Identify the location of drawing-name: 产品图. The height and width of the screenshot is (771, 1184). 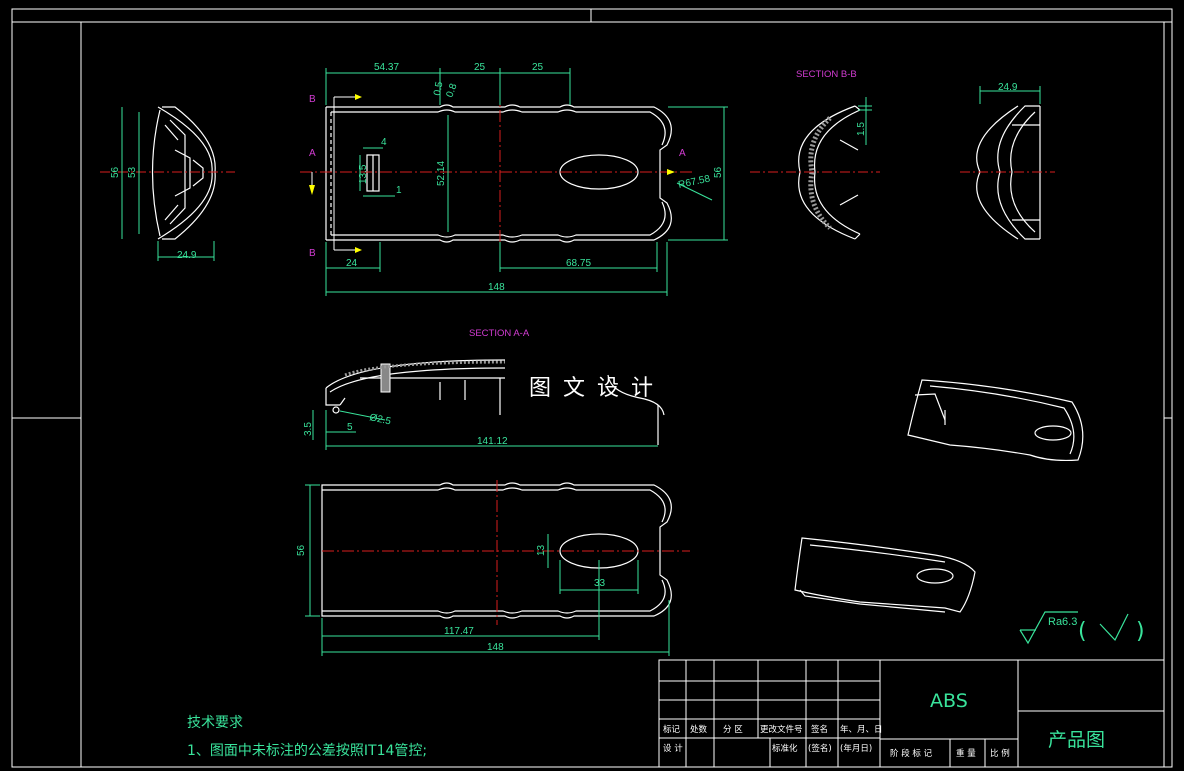
(1076, 740).